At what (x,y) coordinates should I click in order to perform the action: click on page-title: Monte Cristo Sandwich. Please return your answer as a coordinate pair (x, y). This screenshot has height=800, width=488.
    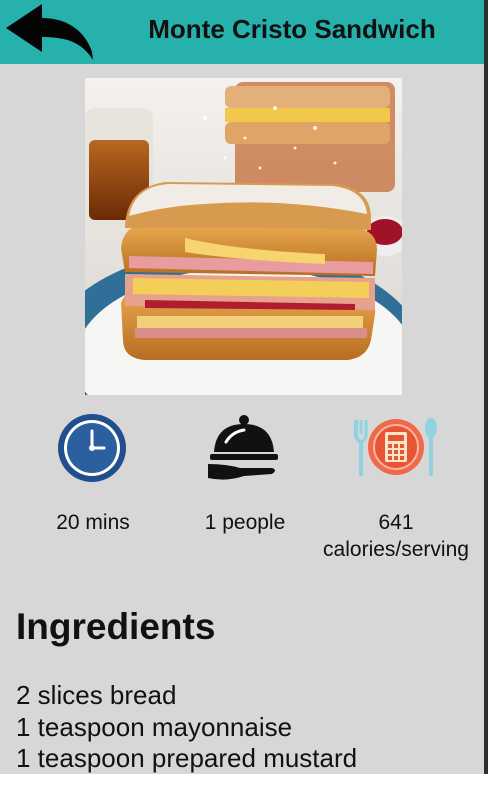
    Looking at the image, I should click on (292, 29).